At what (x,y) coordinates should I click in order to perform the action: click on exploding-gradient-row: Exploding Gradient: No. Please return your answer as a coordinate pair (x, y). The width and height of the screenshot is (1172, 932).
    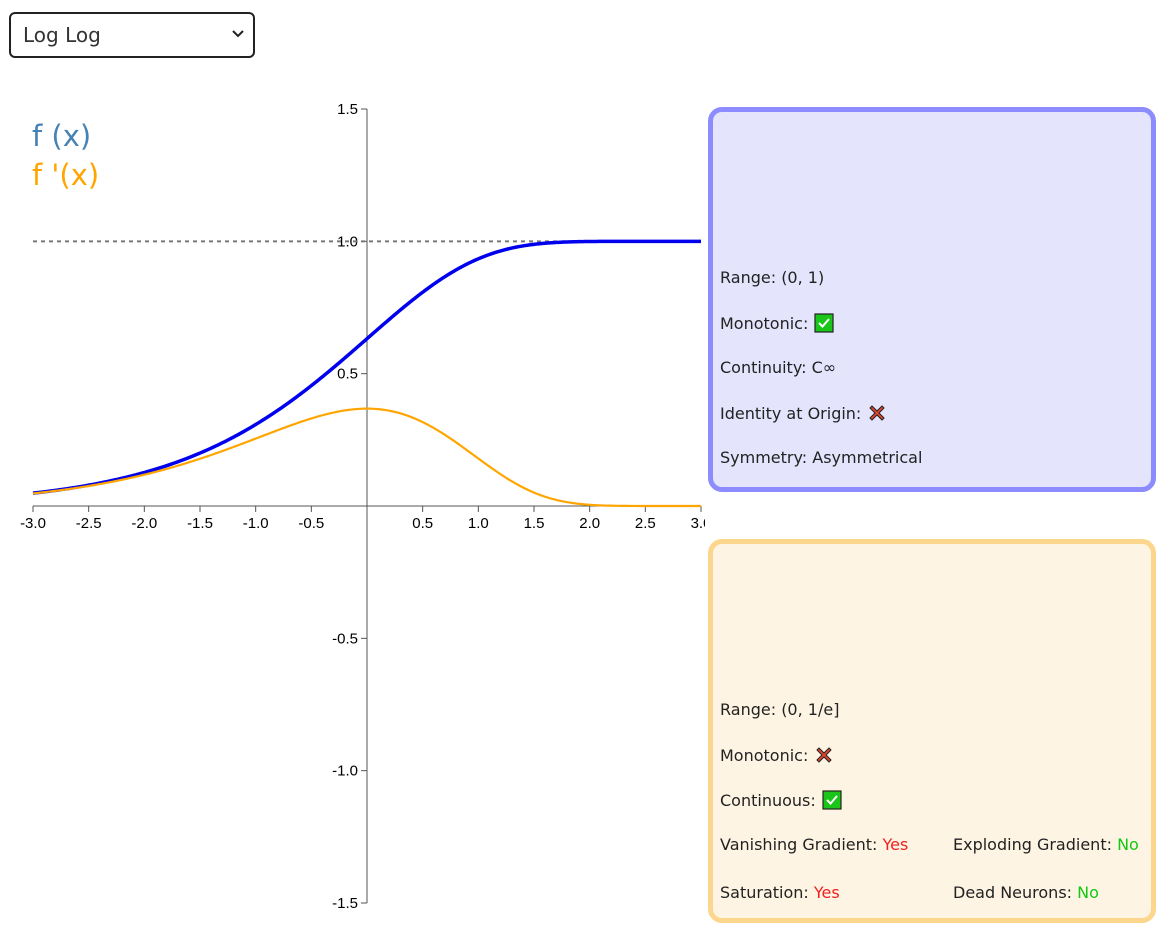
    Looking at the image, I should click on (1046, 844).